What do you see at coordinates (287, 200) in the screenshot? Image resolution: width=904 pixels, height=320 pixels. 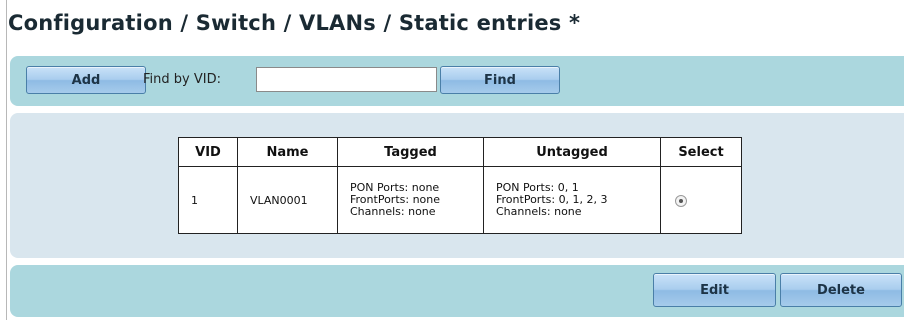 I see `cell-name: VLAN0001` at bounding box center [287, 200].